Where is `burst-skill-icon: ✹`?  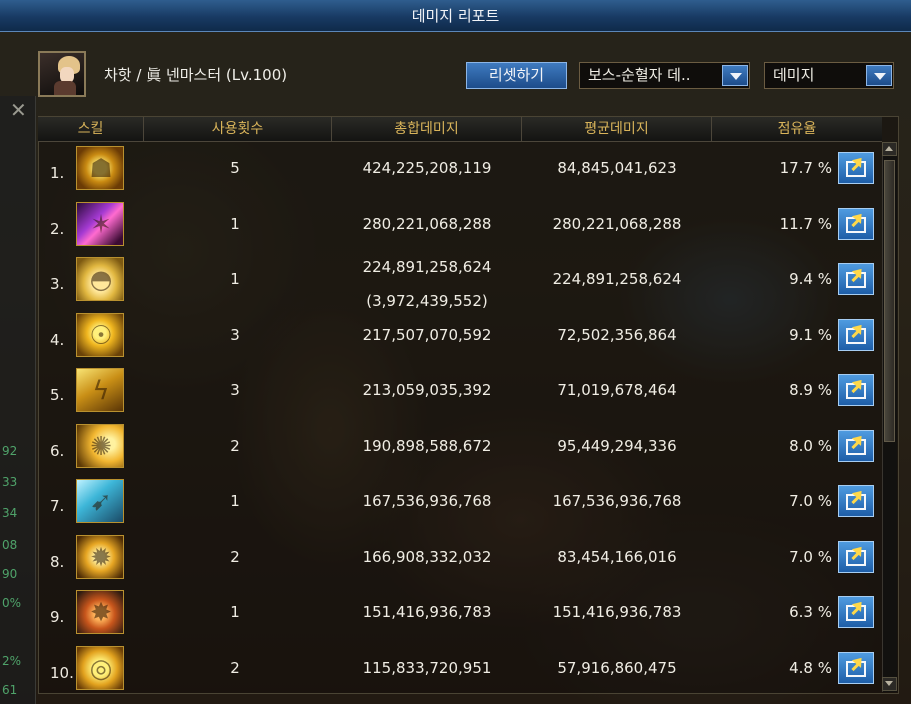
burst-skill-icon: ✹ is located at coordinates (100, 556).